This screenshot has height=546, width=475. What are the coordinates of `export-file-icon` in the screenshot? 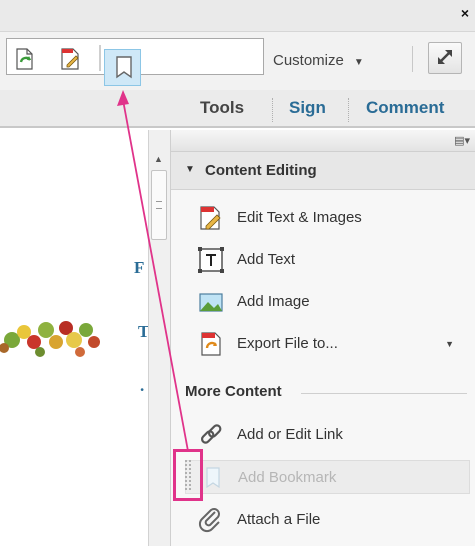 It's located at (211, 344).